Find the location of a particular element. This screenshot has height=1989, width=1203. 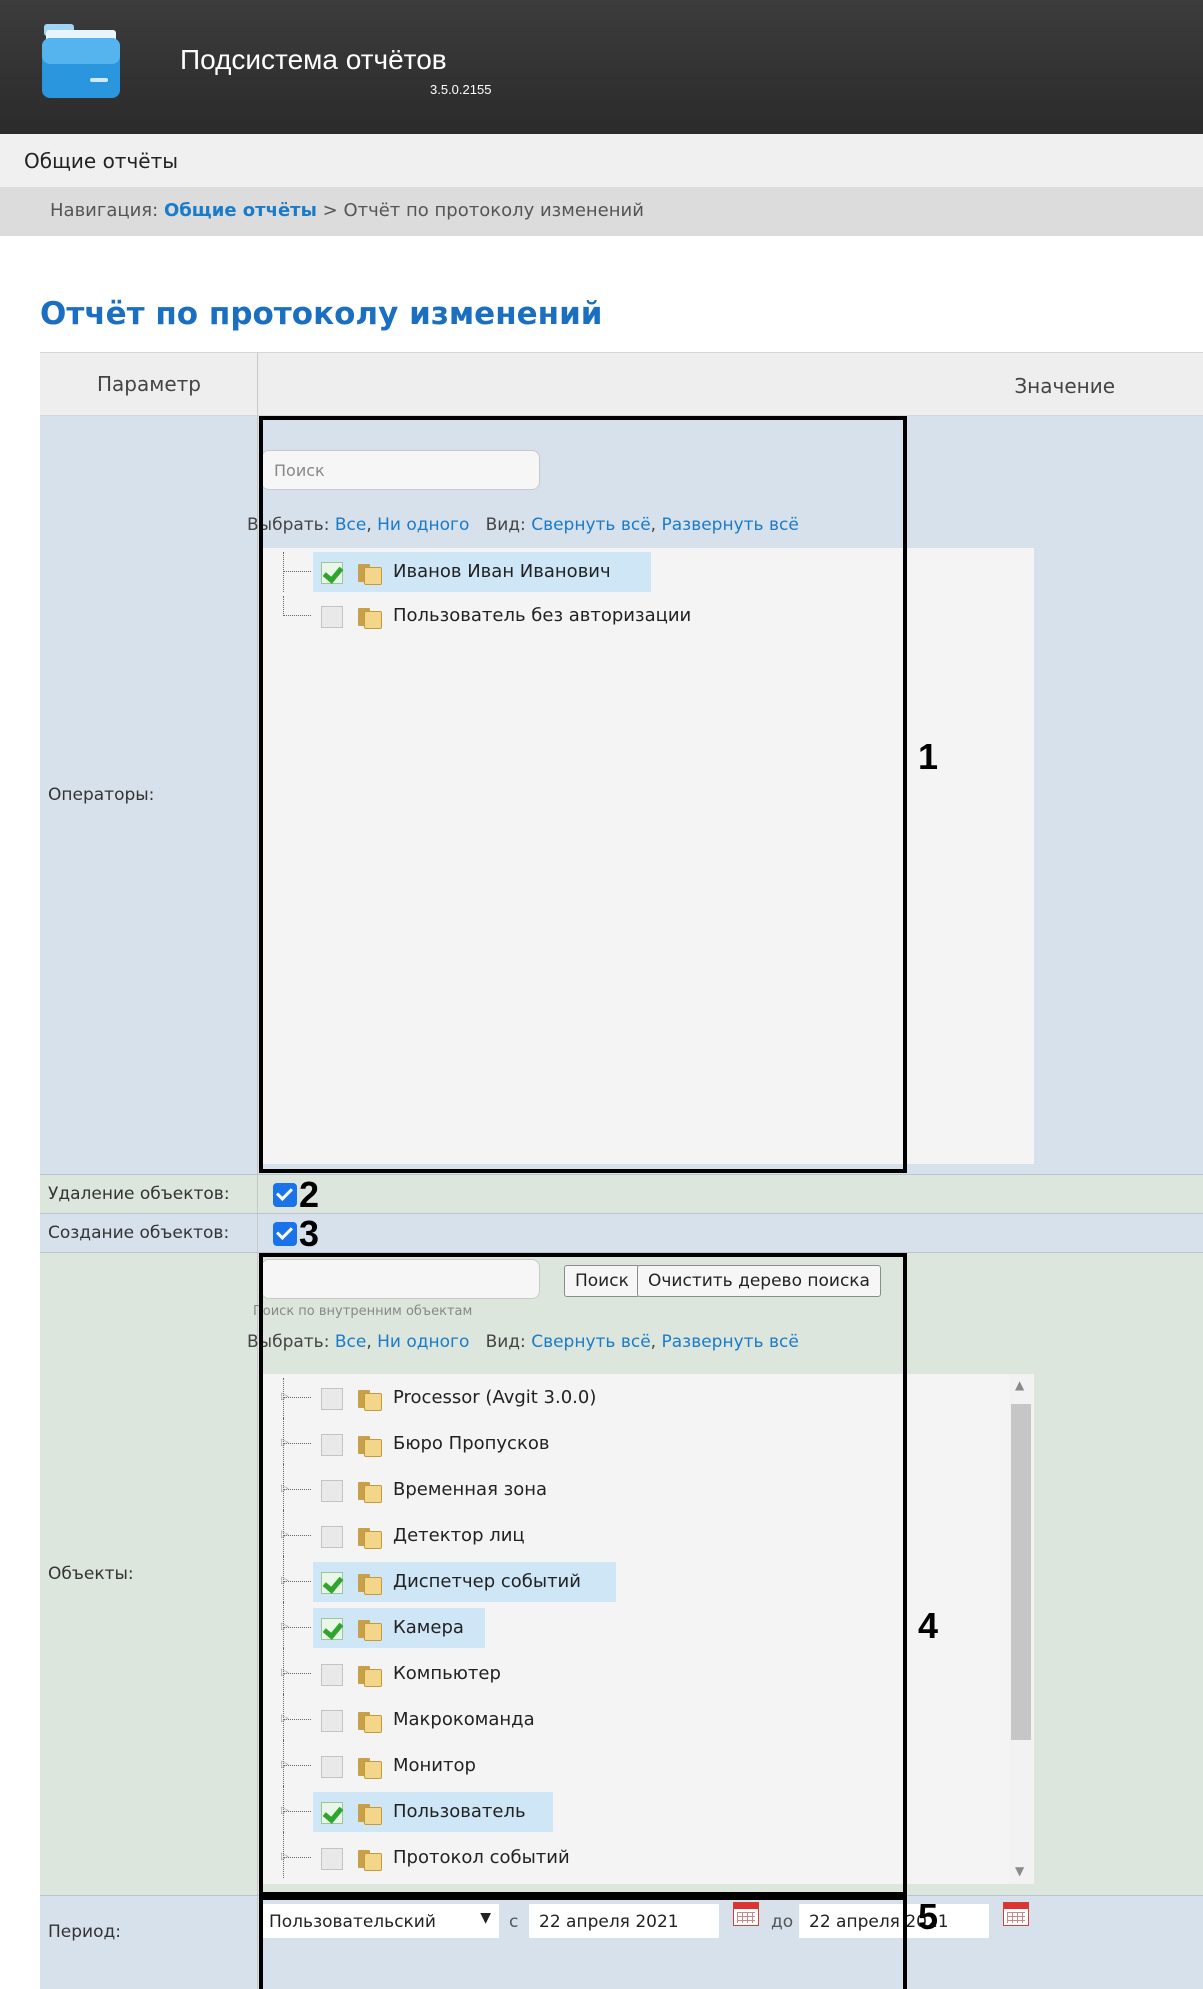

scroll-up-arrow-icon: ▲ is located at coordinates (1019, 1385).